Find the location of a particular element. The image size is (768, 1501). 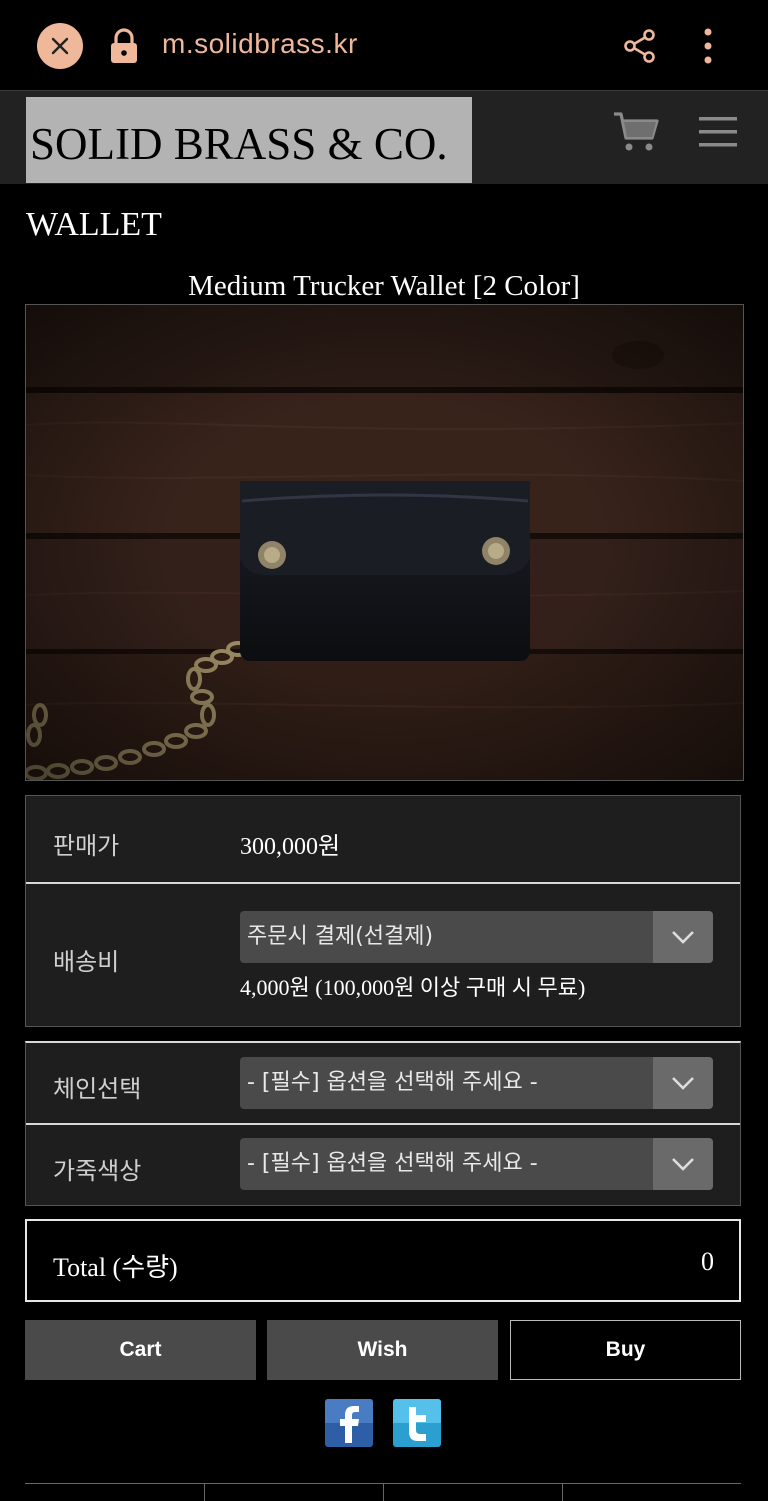

facebook-icon is located at coordinates (349, 1423).